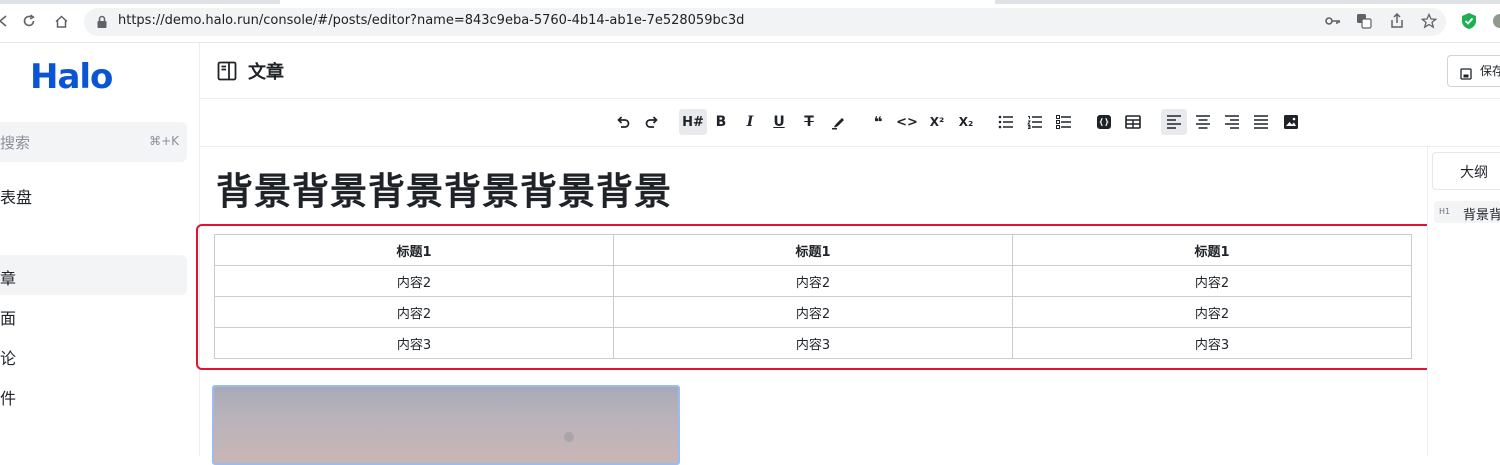 Image resolution: width=1500 pixels, height=465 pixels. Describe the element at coordinates (93, 395) in the screenshot. I see `sidebar-item-attachments: 附件` at that location.